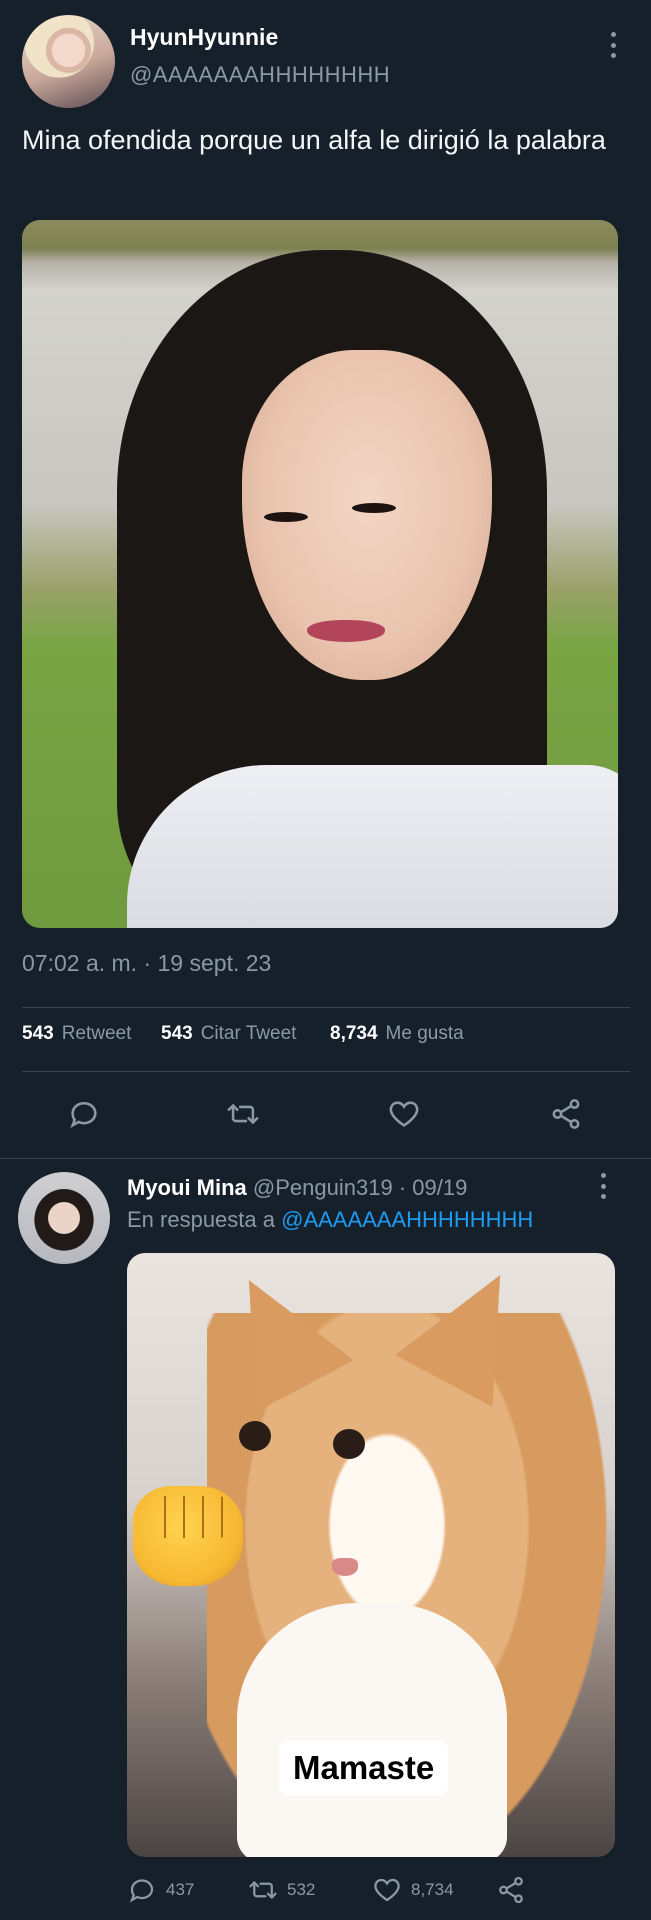 This screenshot has height=1920, width=651. I want to click on retweets-count: 543, so click(38, 1033).